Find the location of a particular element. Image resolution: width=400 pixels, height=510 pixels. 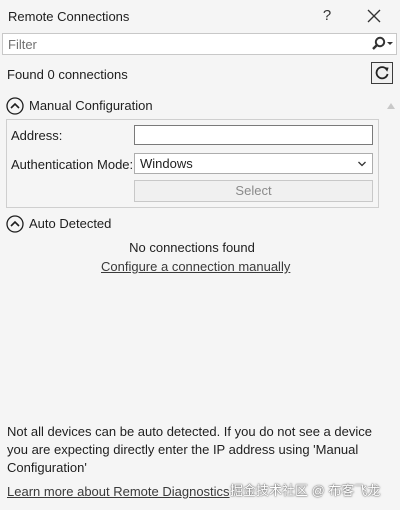

connections-count: Found 0 connections is located at coordinates (67, 74).